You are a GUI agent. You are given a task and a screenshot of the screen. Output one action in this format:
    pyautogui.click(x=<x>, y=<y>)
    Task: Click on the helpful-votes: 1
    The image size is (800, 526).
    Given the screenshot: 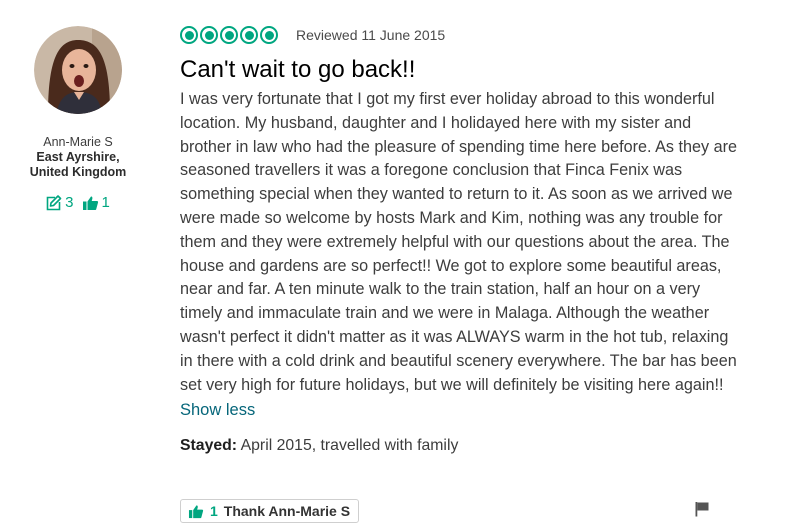 What is the action you would take?
    pyautogui.click(x=96, y=202)
    